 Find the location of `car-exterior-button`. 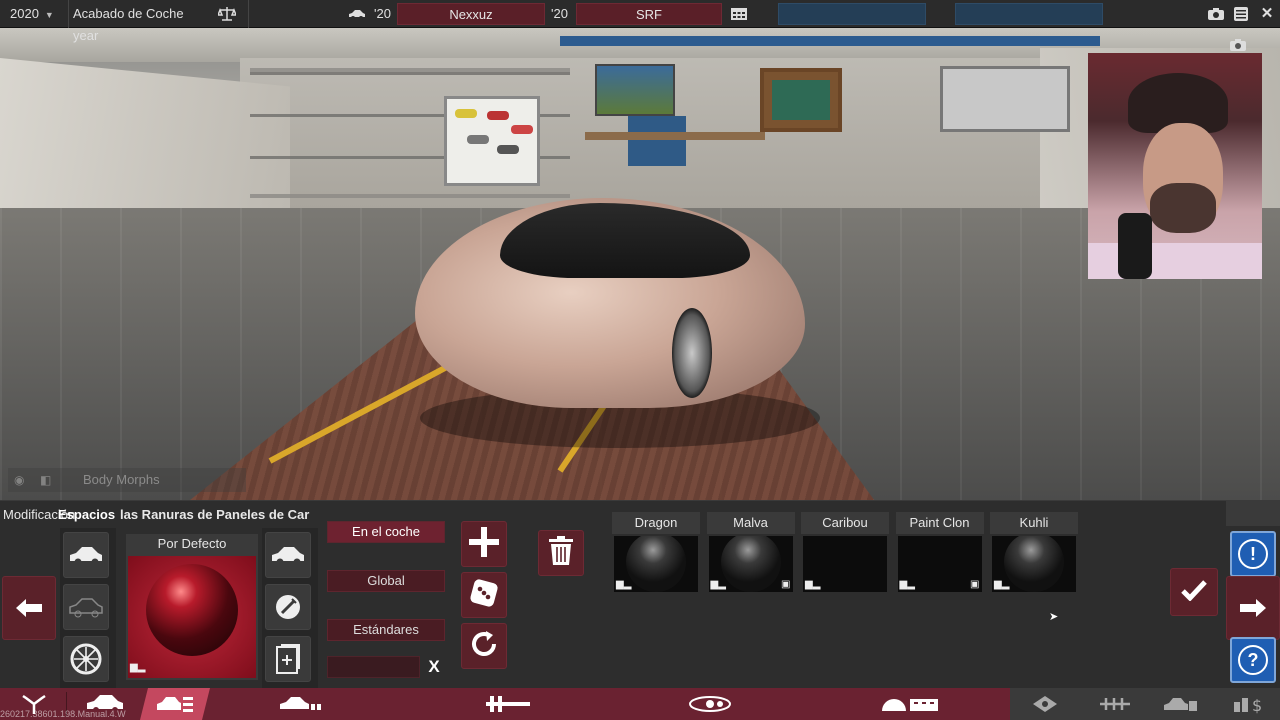

car-exterior-button is located at coordinates (86, 555).